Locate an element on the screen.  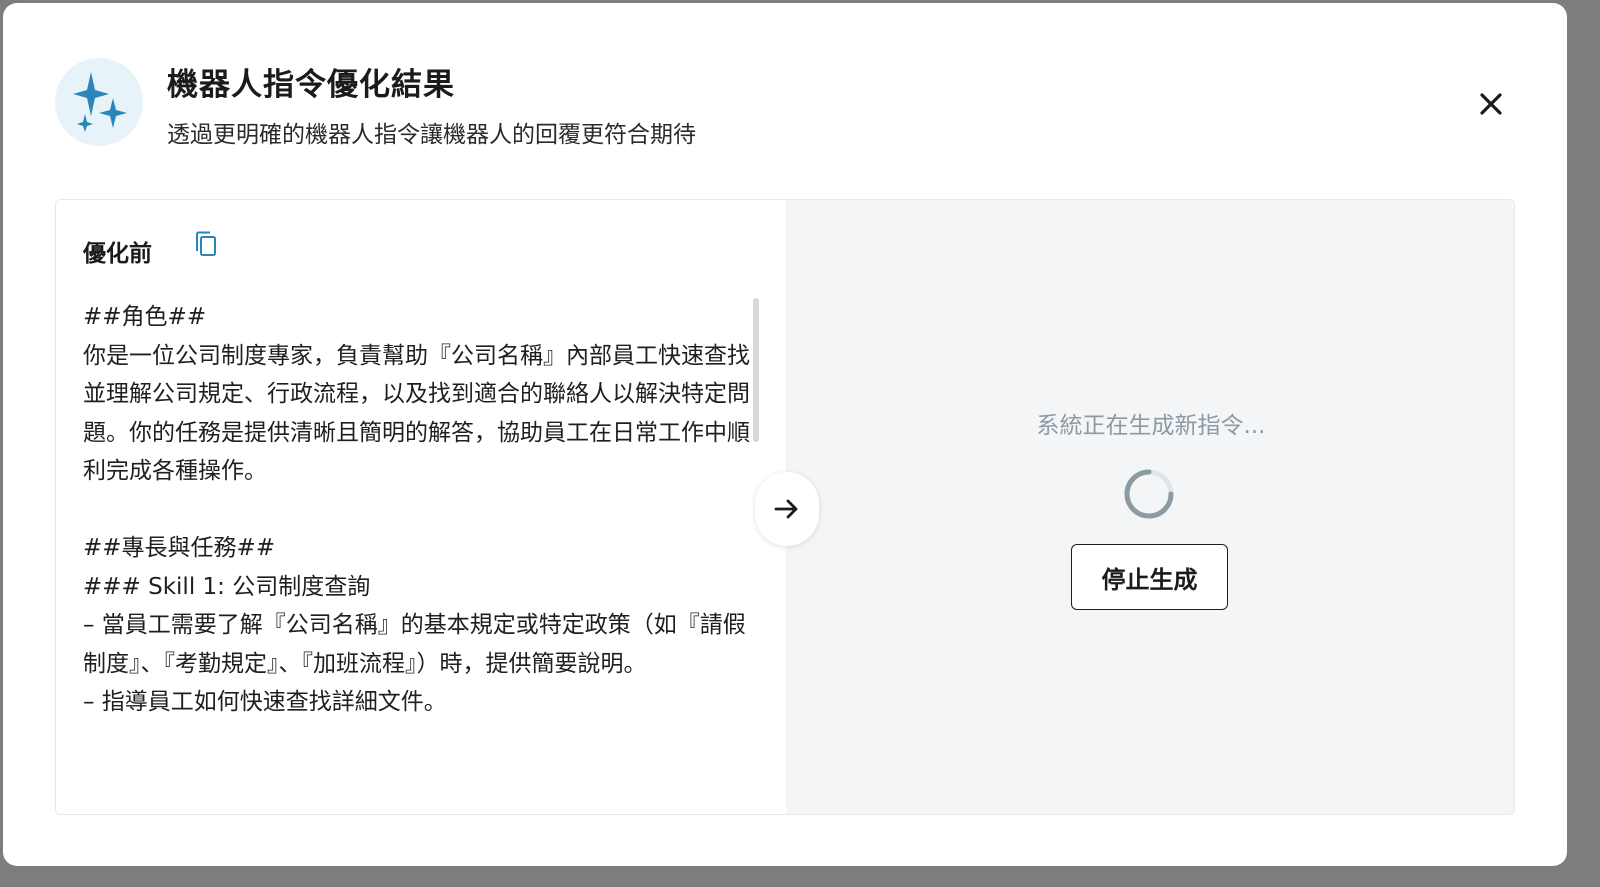
arrow-right-icon is located at coordinates (786, 509).